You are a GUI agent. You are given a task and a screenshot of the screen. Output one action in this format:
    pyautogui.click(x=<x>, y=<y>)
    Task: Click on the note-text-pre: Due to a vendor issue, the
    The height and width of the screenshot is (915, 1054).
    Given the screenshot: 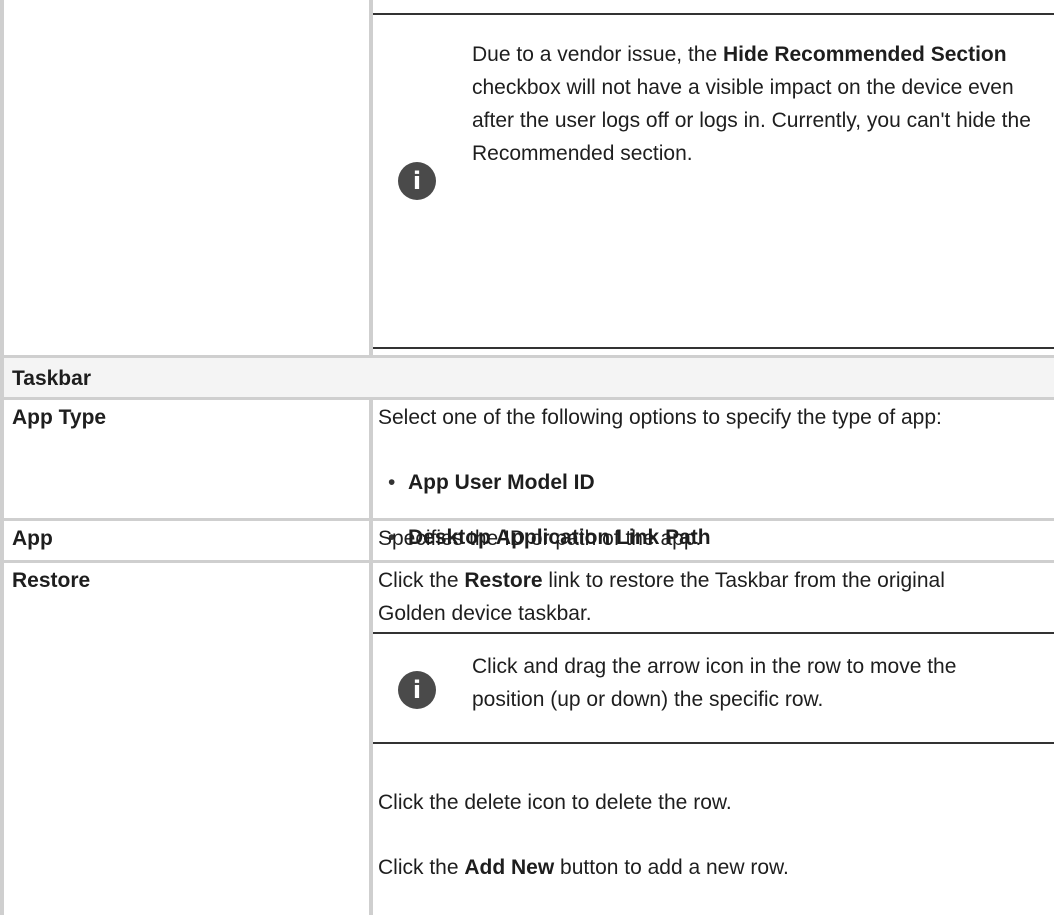 What is the action you would take?
    pyautogui.click(x=597, y=54)
    